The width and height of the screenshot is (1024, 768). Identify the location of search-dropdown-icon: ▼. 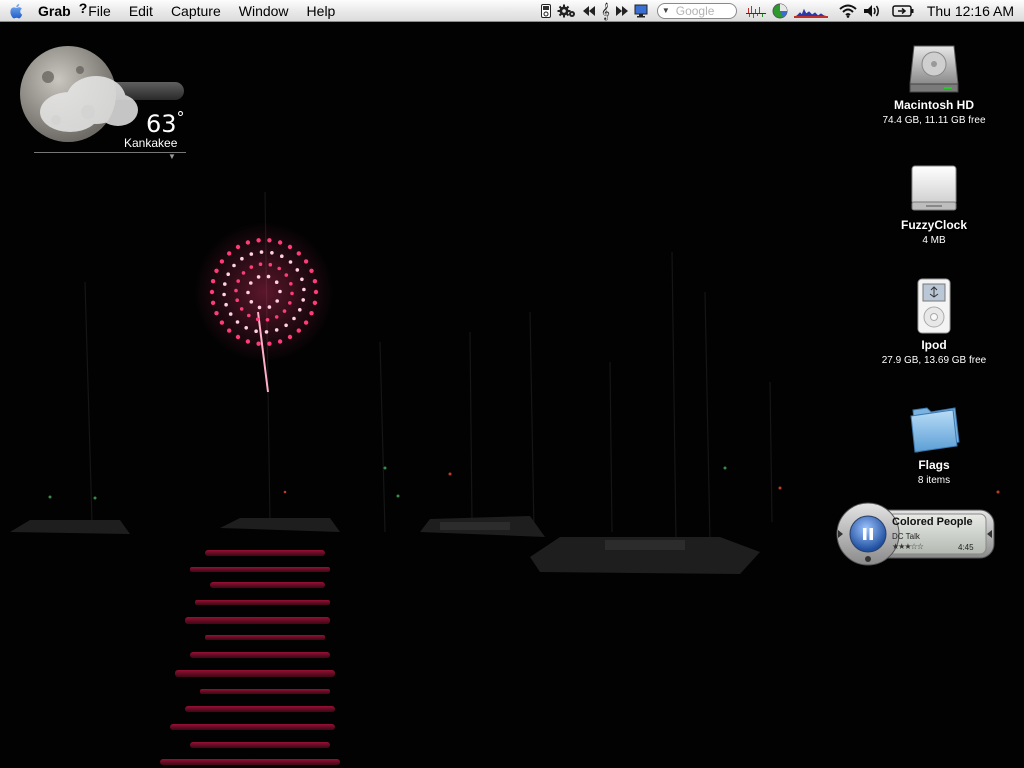
(666, 10).